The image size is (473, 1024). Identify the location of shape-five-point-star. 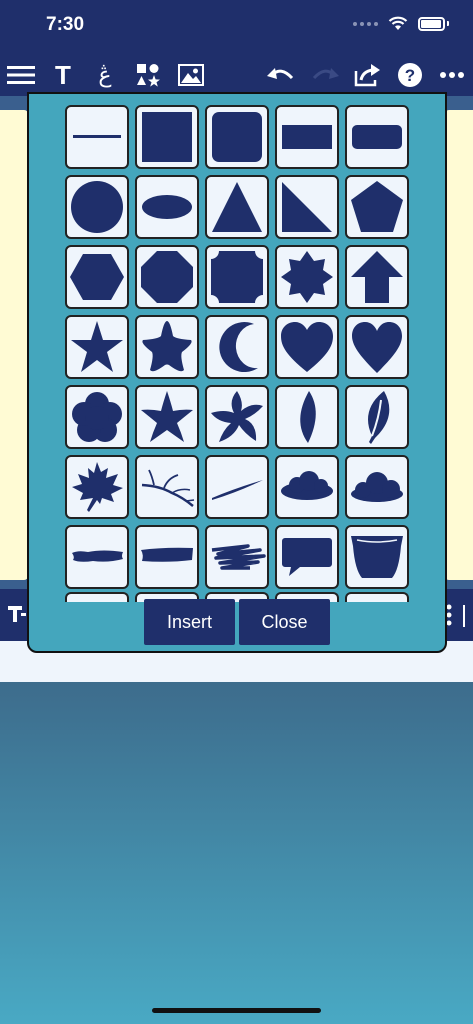
(97, 347).